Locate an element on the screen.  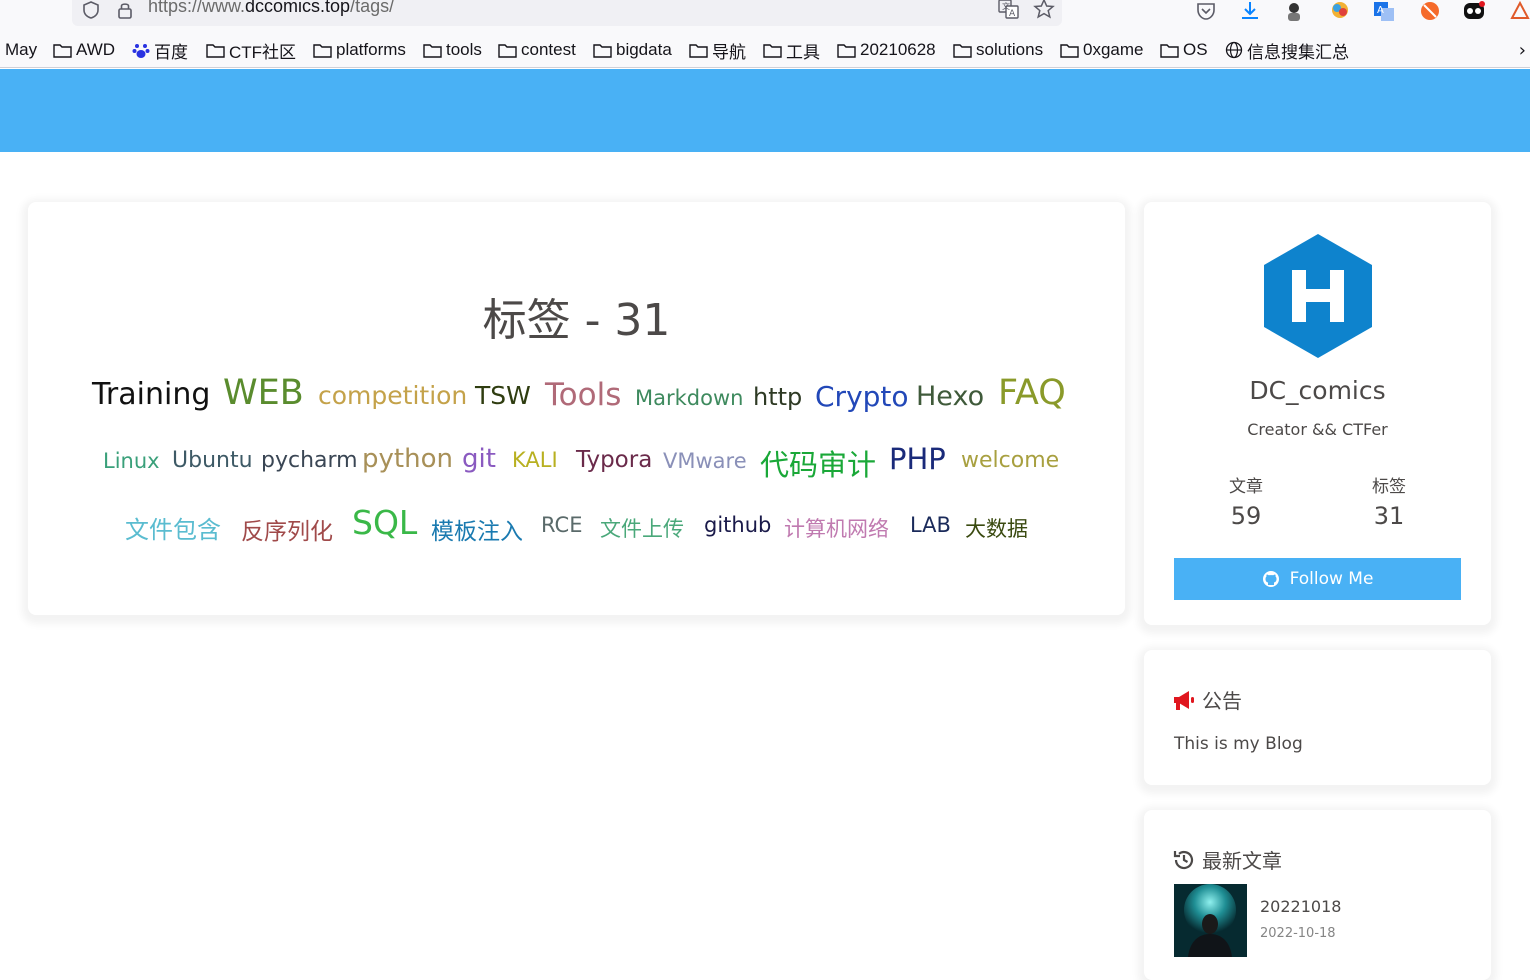
stat-tags-count: 31 is located at coordinates (1389, 516).